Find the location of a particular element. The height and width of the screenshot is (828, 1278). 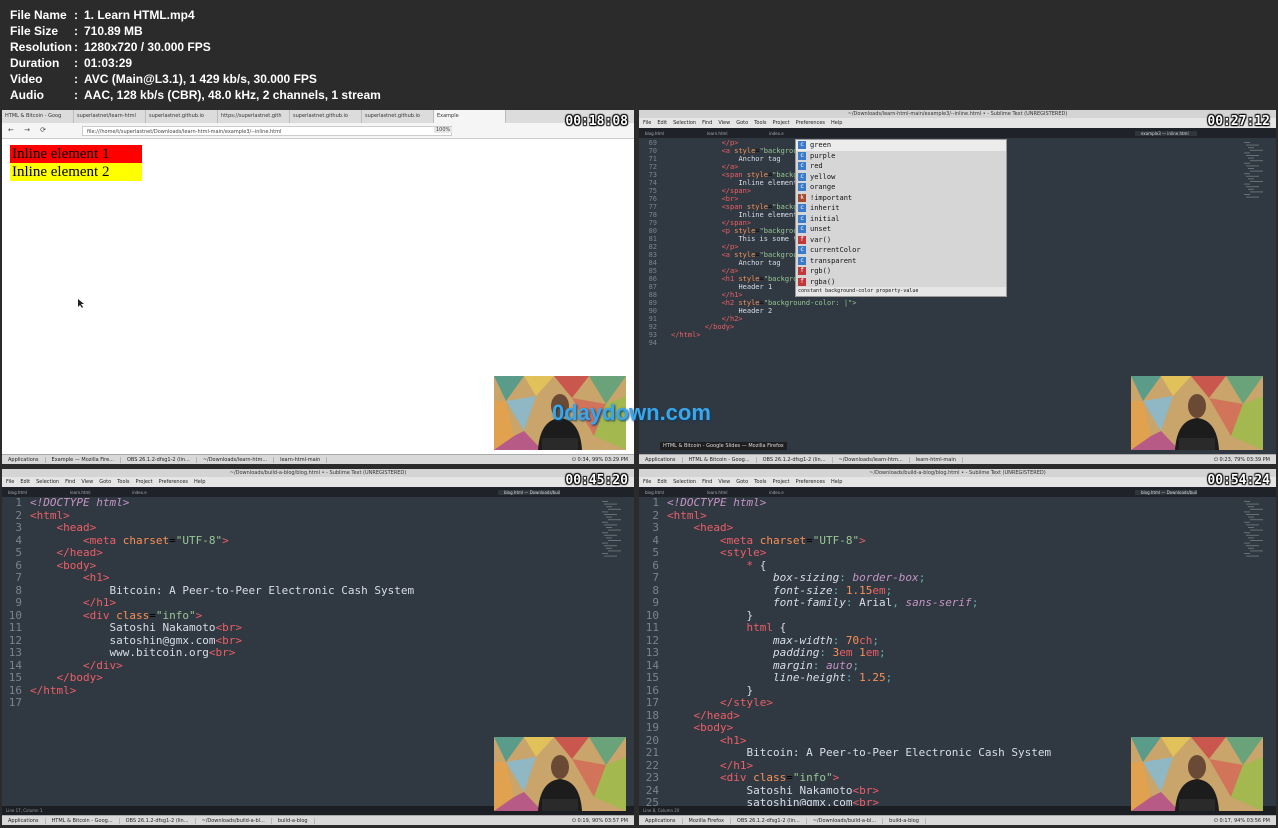

autocomplete-item: f var() is located at coordinates (901, 240).